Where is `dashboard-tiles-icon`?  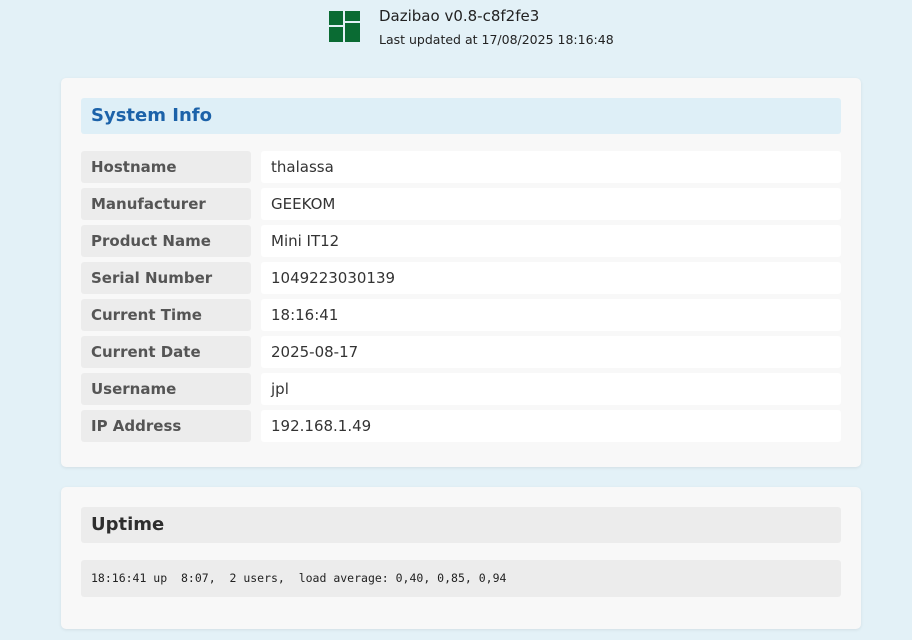 dashboard-tiles-icon is located at coordinates (344, 26).